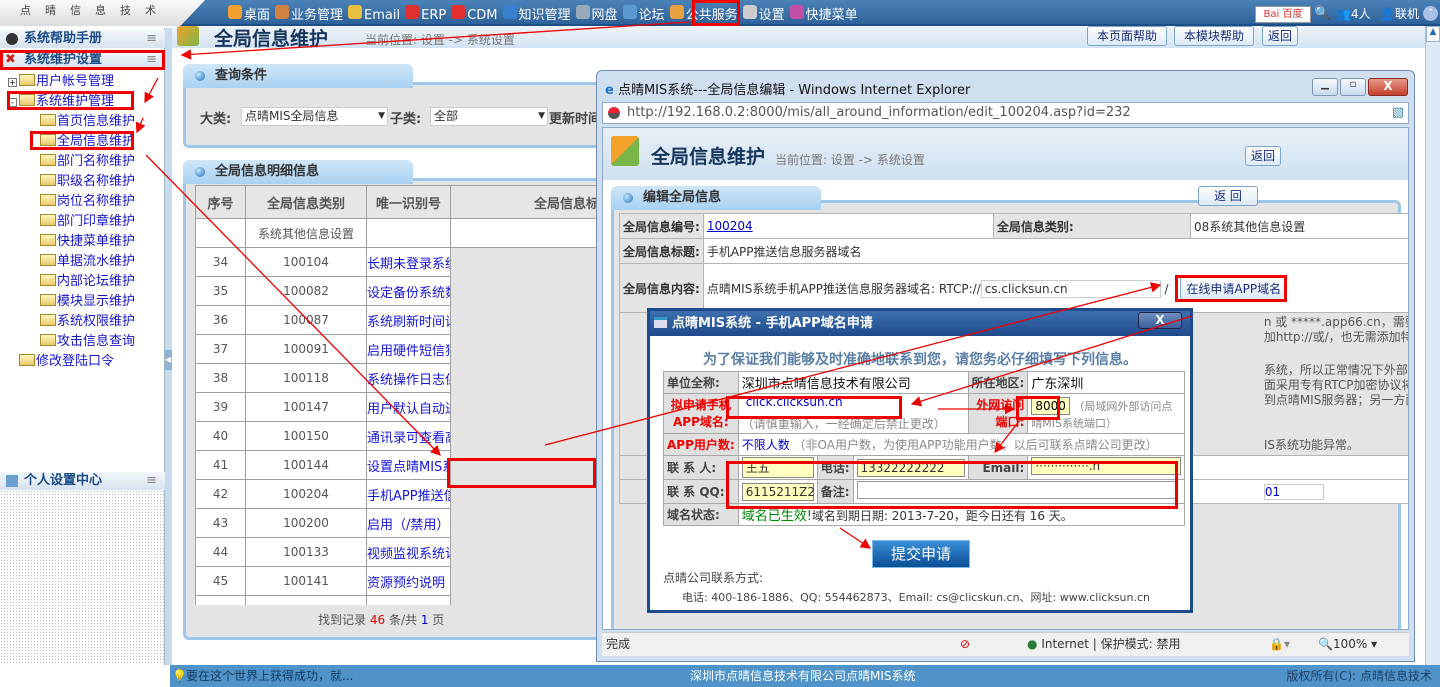 The image size is (1440, 687). I want to click on collapse-top-icon: ⌃, so click(1430, 13).